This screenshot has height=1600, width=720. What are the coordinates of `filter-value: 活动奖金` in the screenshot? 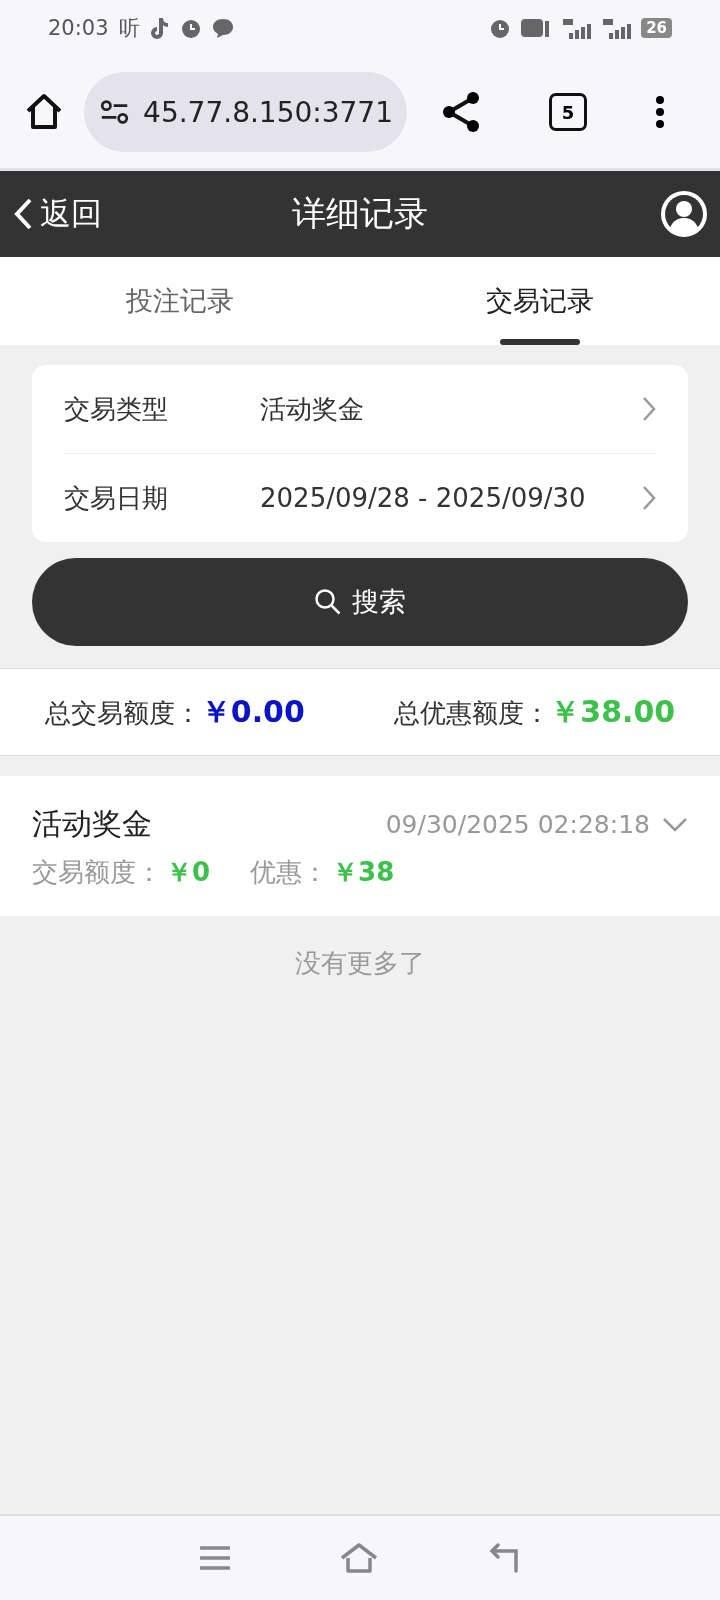 It's located at (451, 409).